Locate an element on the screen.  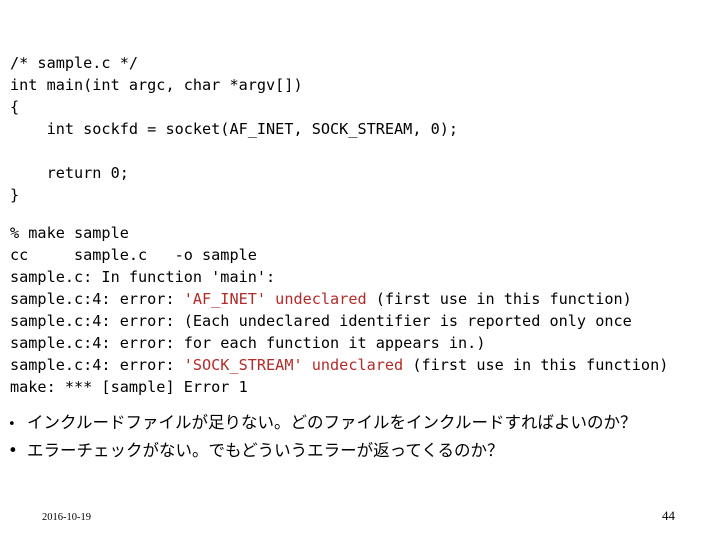
note-text: インクルードファイルが足りない。どのファイルをインクルードすればよいのか？ is located at coordinates (332, 422).